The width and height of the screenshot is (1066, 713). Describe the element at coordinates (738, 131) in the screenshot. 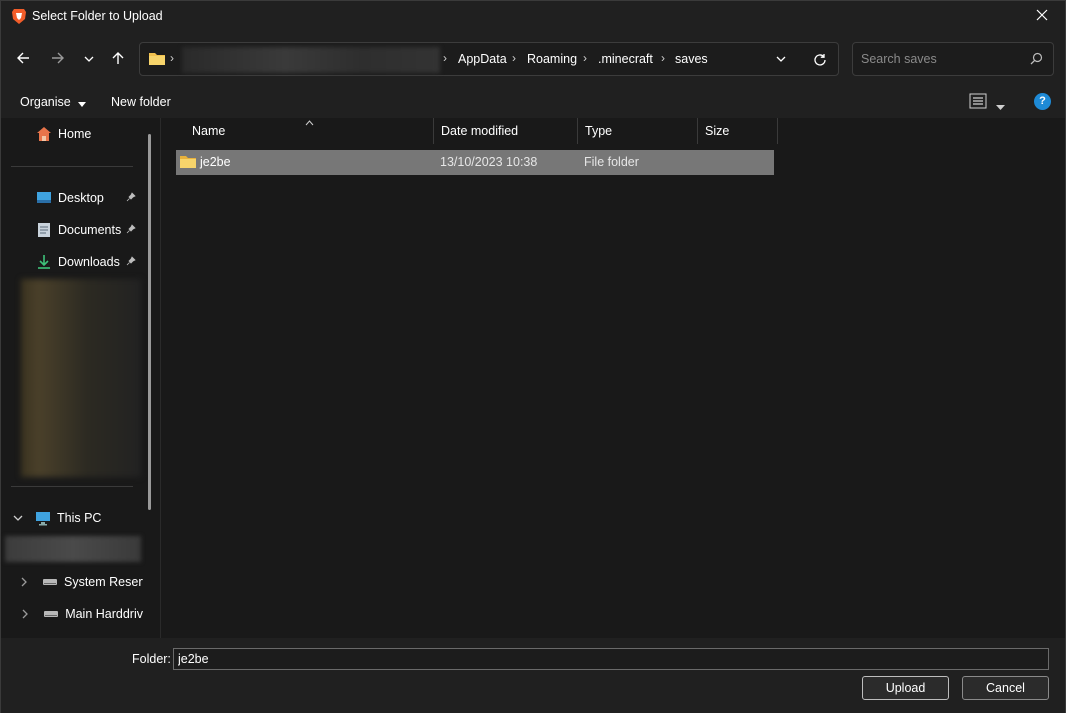

I see `column-header-size: Size` at that location.